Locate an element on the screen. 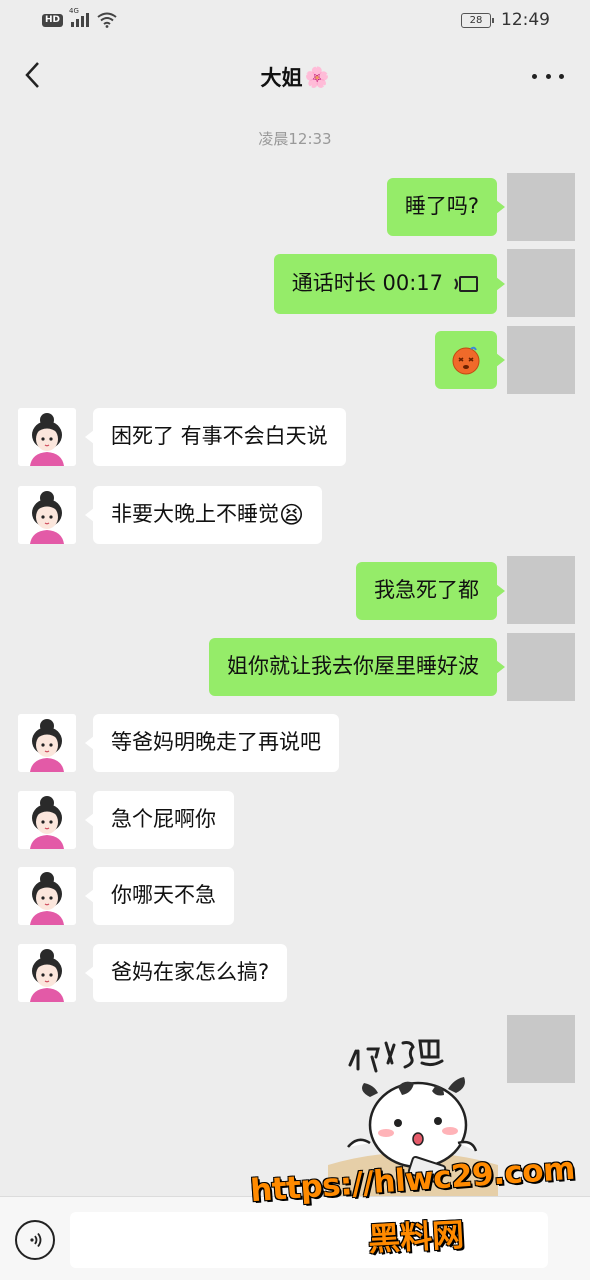 The height and width of the screenshot is (1280, 590). battery-icon: 28 is located at coordinates (477, 20).